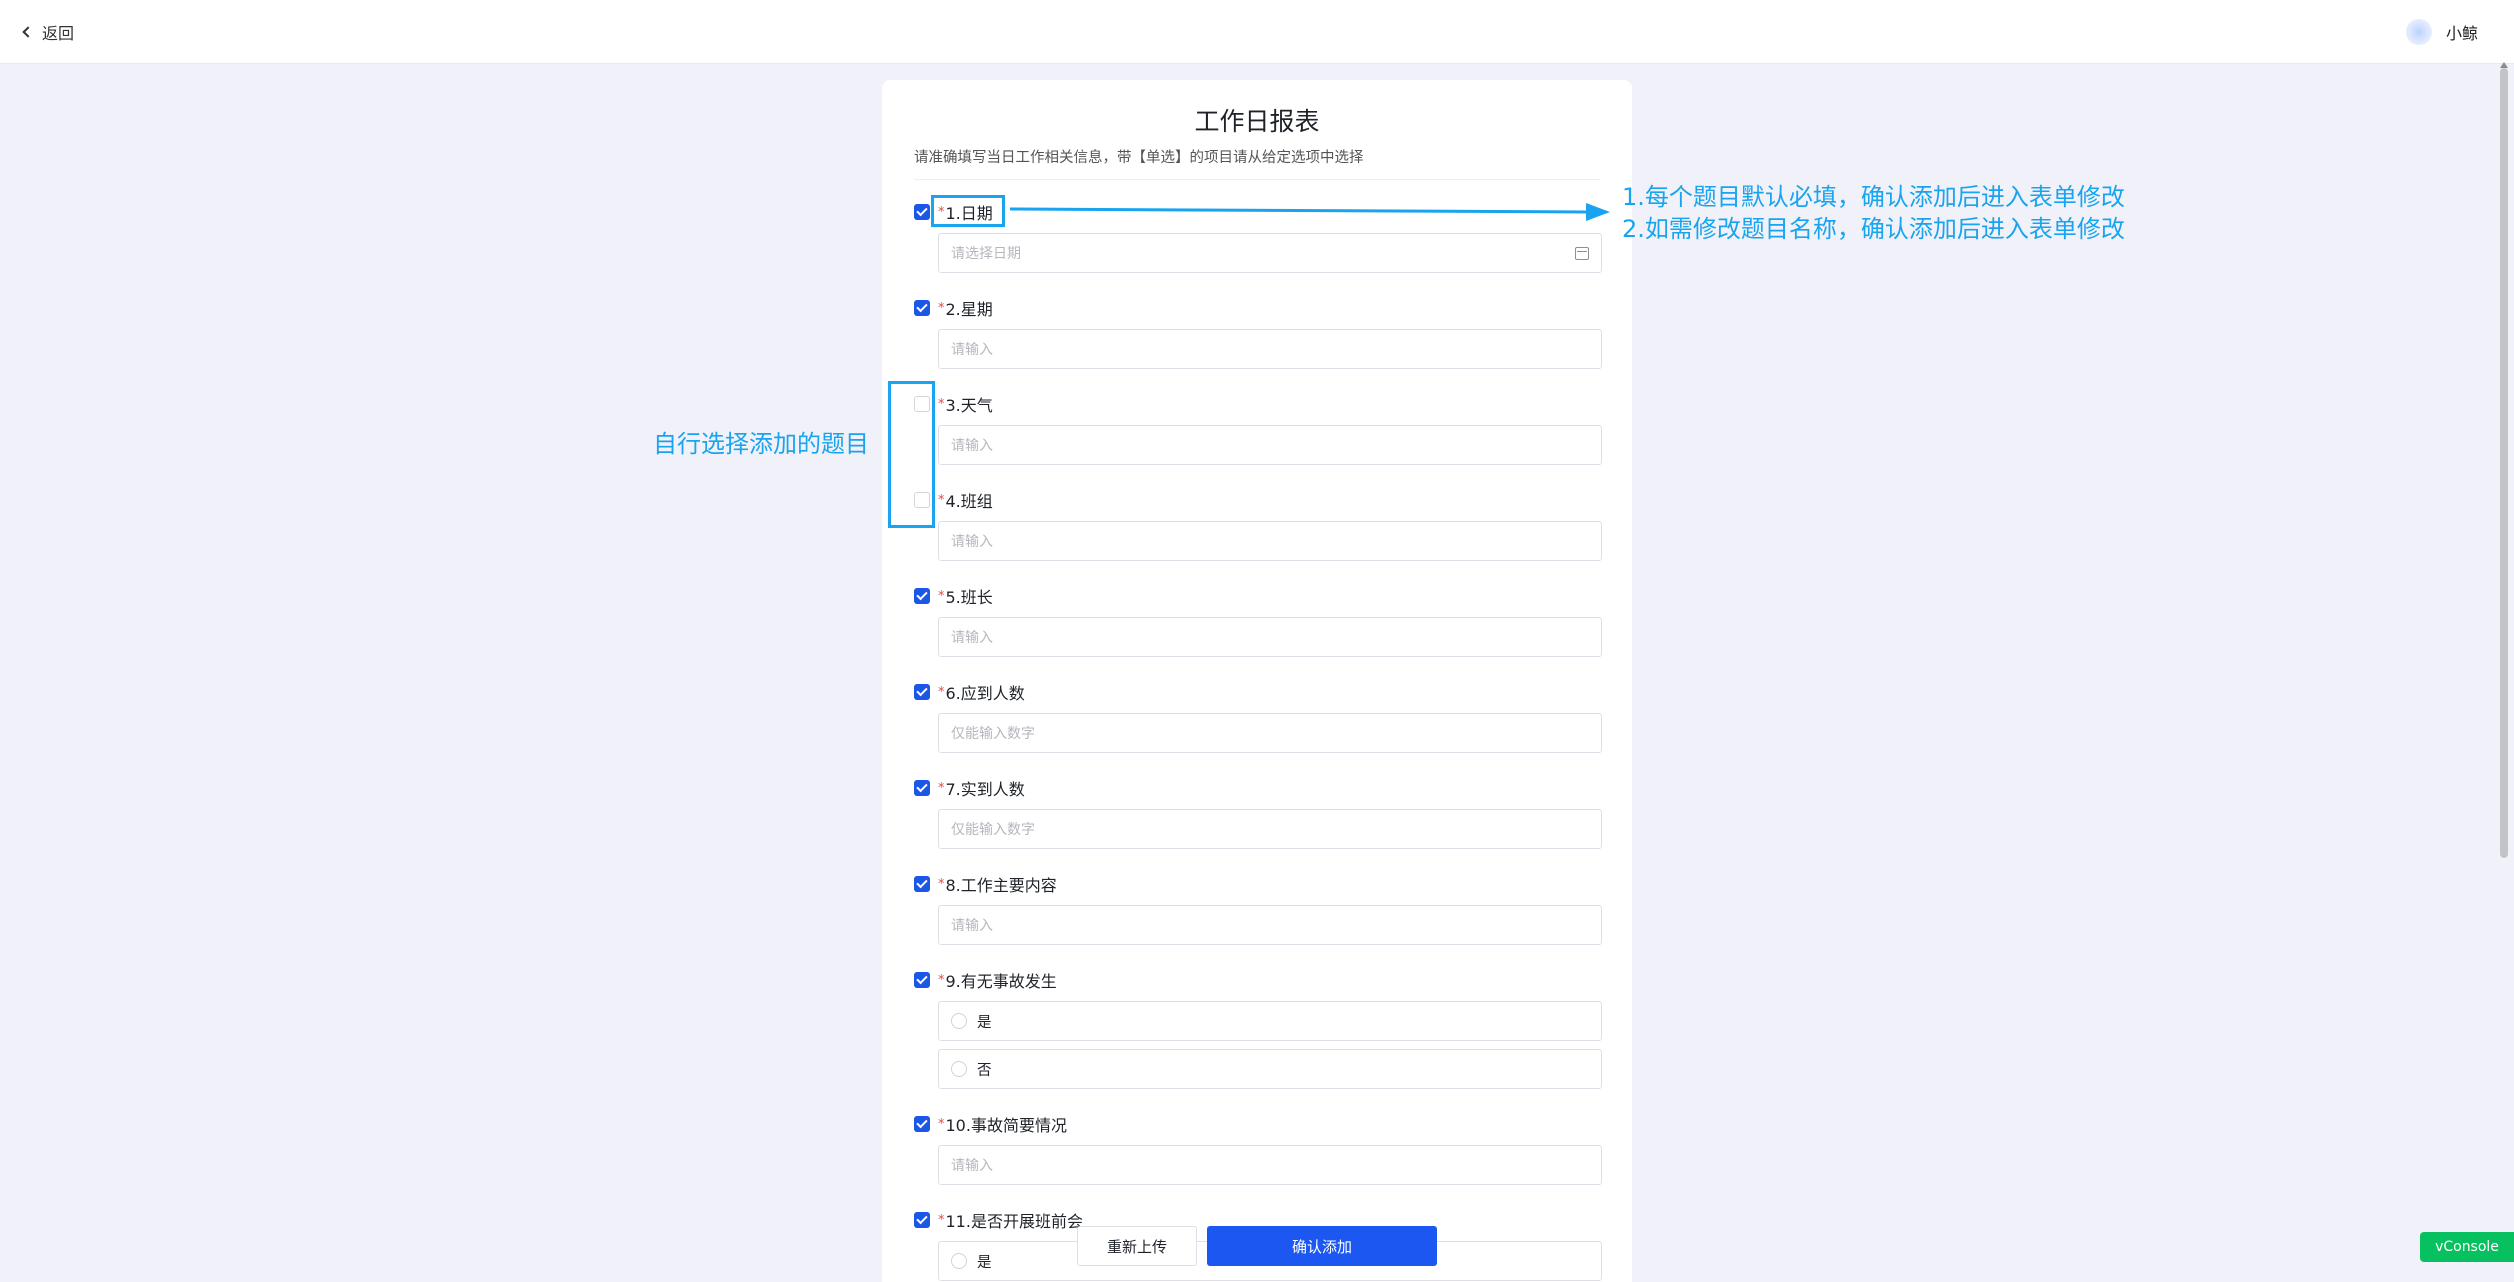 The width and height of the screenshot is (2514, 1282). What do you see at coordinates (1270, 1021) in the screenshot?
I see `radio-option-yes: 是` at bounding box center [1270, 1021].